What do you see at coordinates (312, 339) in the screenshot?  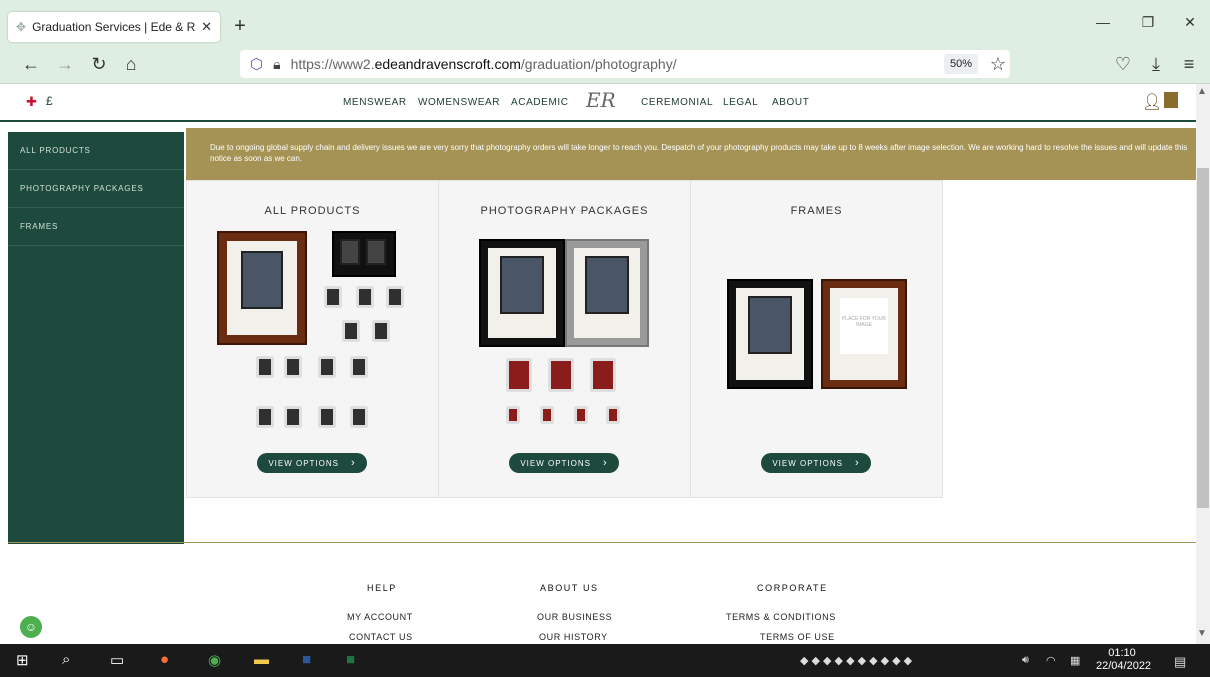 I see `product-card-all-products: ALL PRODUCTS VIEW OPTIONS ›` at bounding box center [312, 339].